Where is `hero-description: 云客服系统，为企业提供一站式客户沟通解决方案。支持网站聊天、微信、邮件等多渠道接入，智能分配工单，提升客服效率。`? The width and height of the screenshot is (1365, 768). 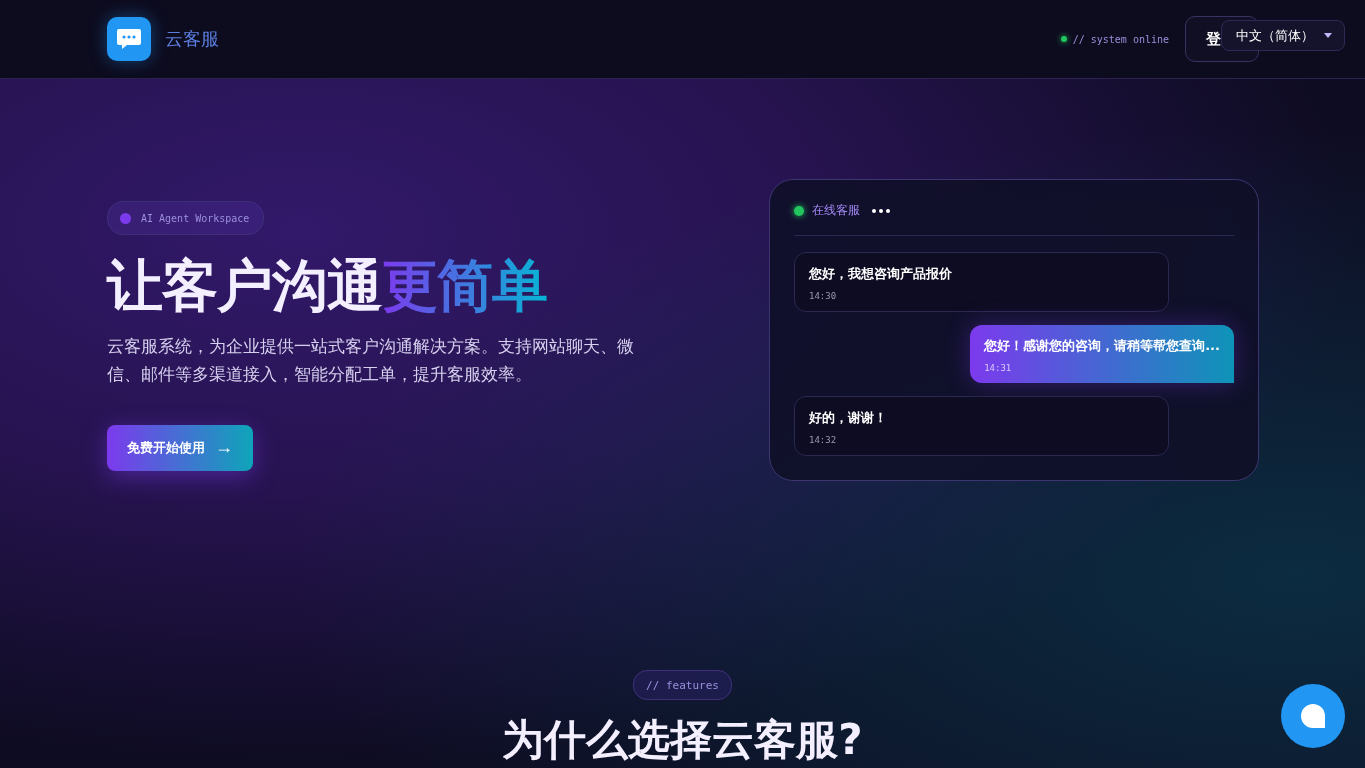
hero-description: 云客服系统，为企业提供一站式客户沟通解决方案。支持网站聊天、微信、邮件等多渠道接入，智能分配工单，提升客服效率。 is located at coordinates (371, 360).